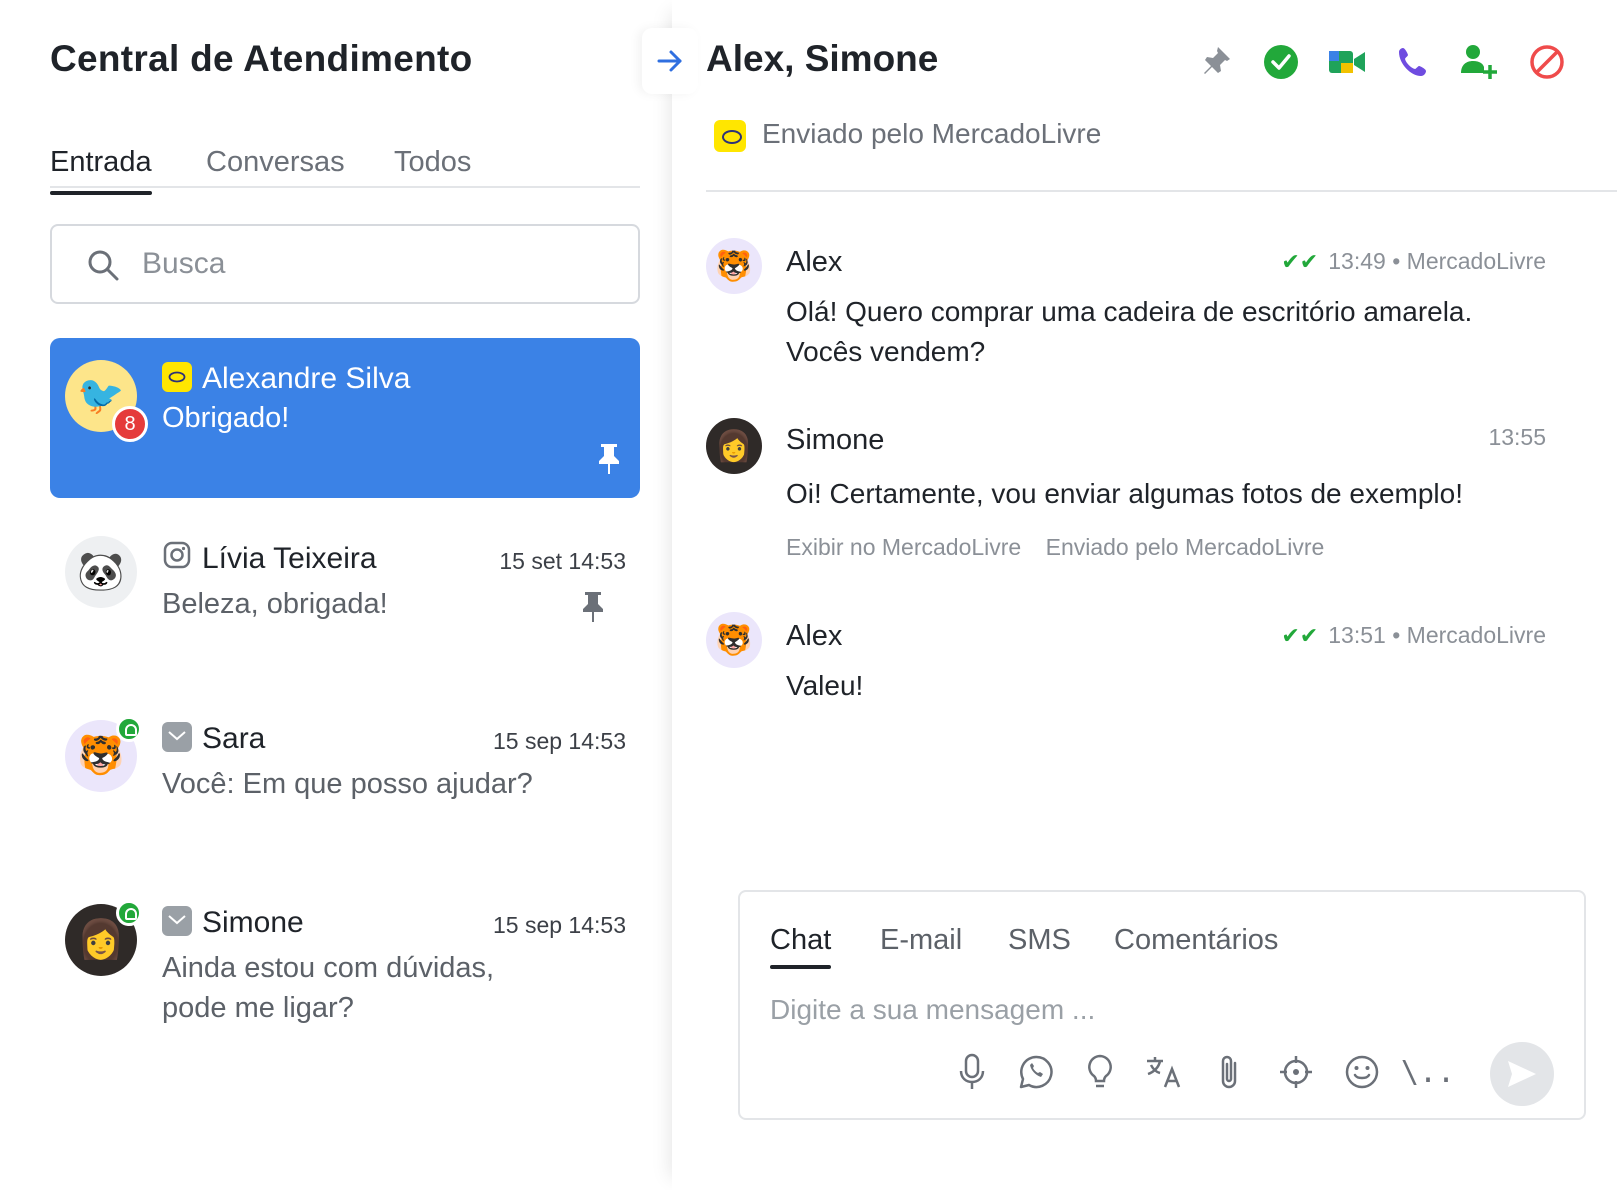 The width and height of the screenshot is (1617, 1190). What do you see at coordinates (1161, 191) in the screenshot?
I see `header-divider` at bounding box center [1161, 191].